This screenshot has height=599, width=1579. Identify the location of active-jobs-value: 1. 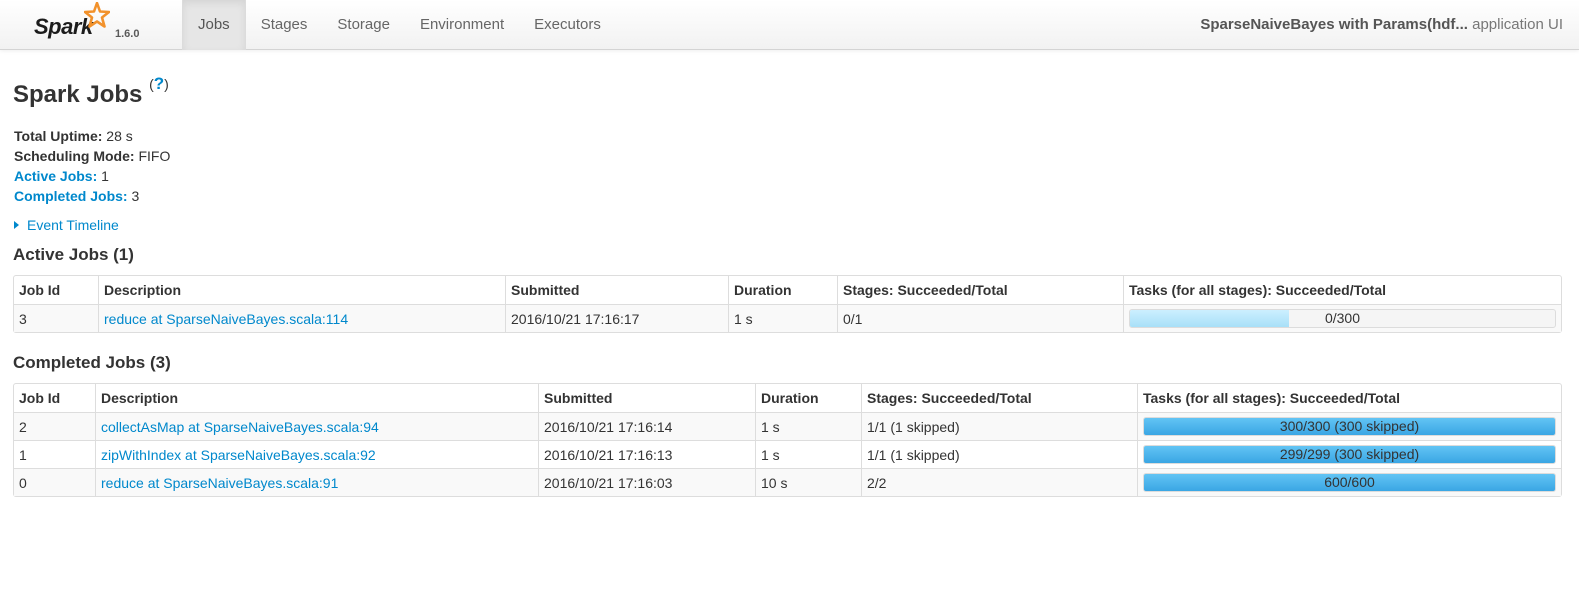
(103, 176).